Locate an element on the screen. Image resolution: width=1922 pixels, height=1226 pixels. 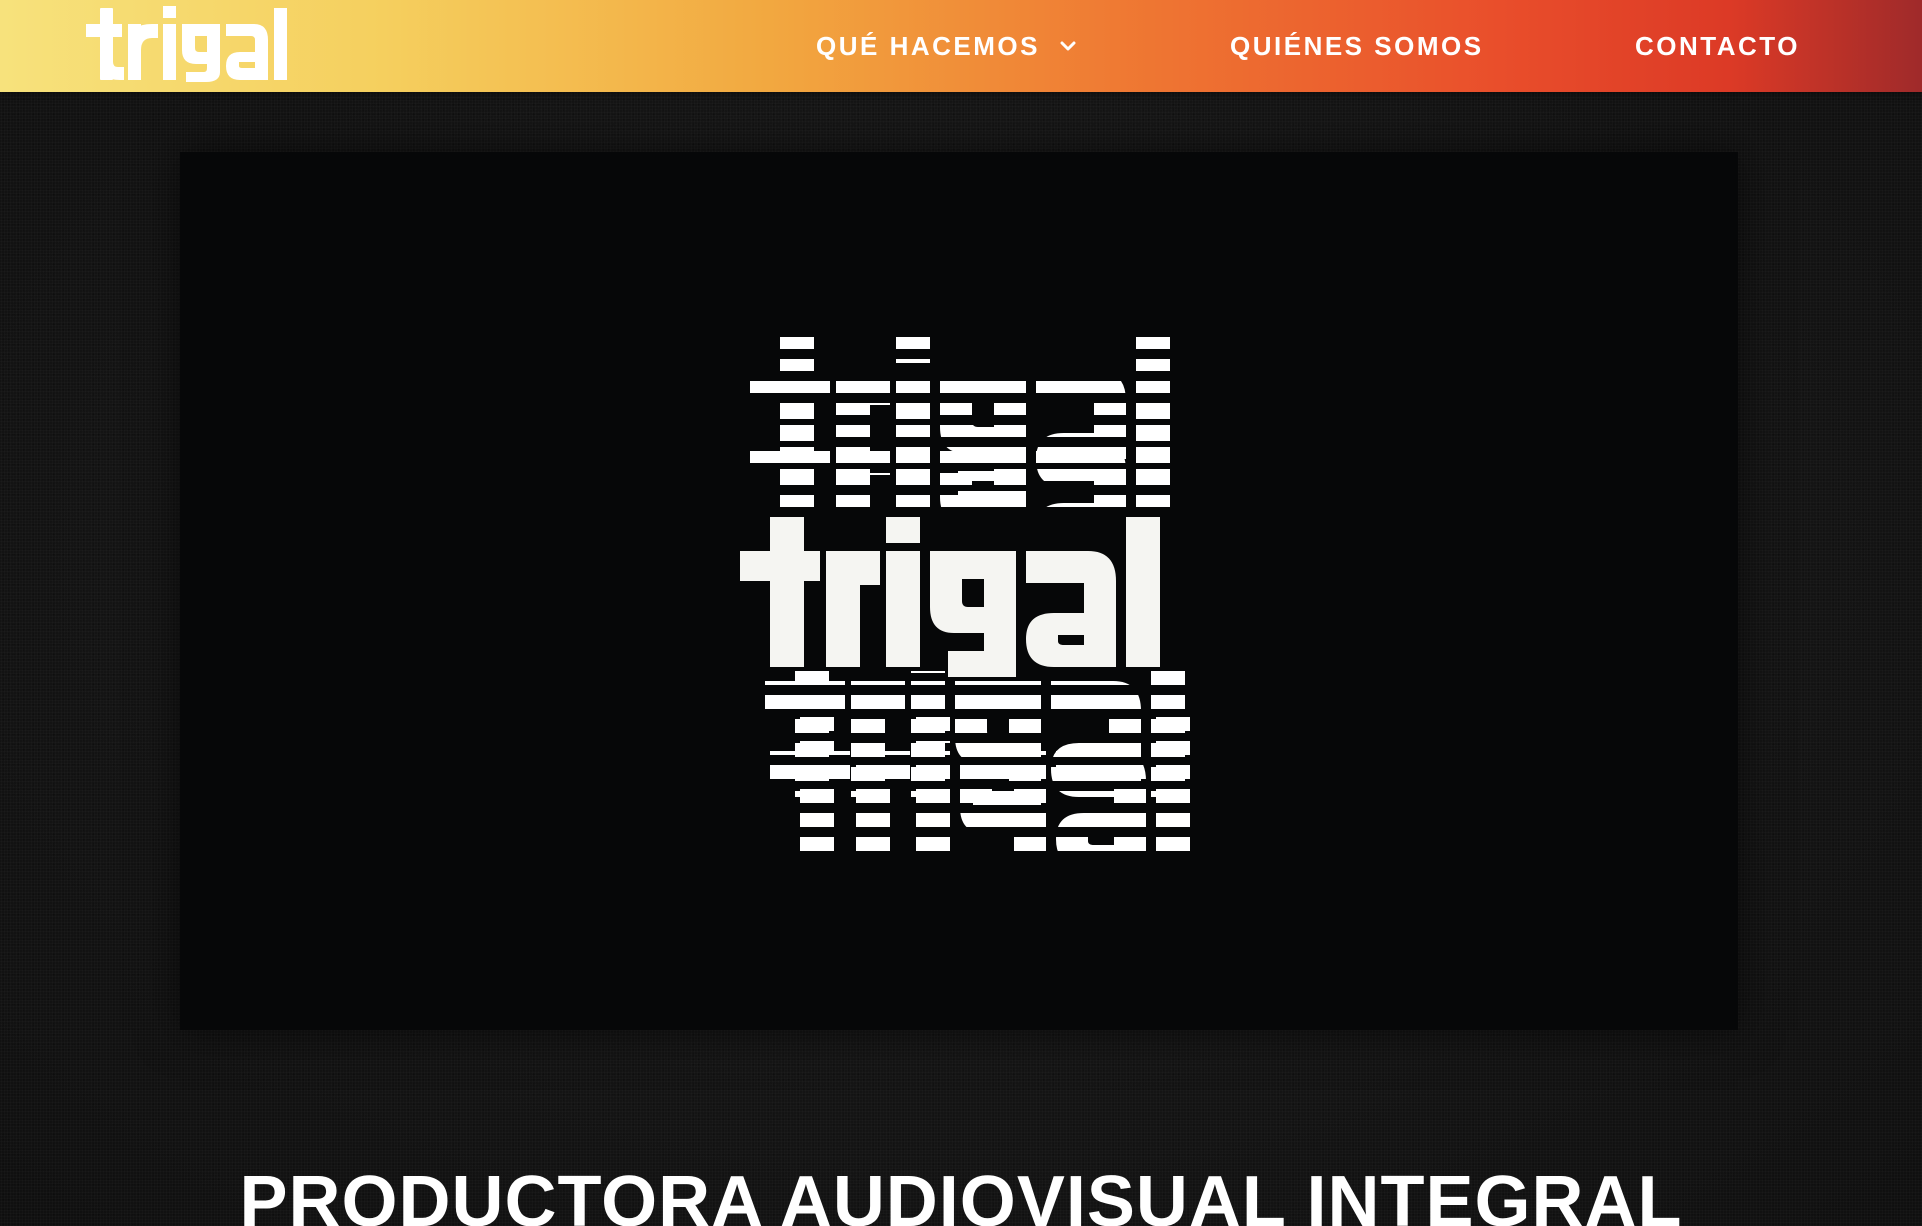
nav-quienes-somos: QUIÉNES SOMOS is located at coordinates (1357, 46).